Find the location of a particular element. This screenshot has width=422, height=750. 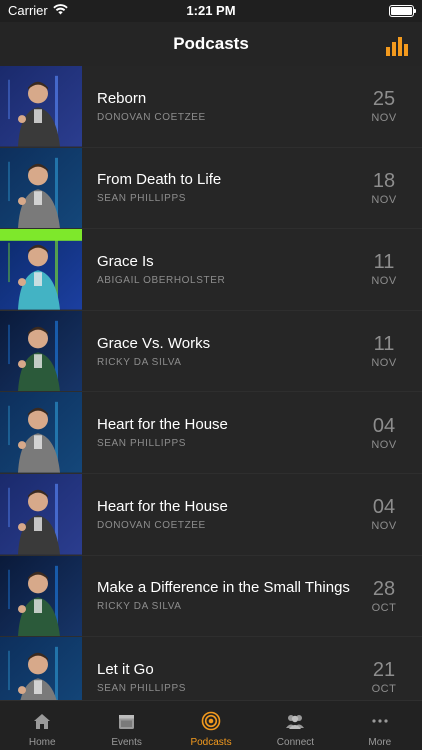

podcast-row: Reborn DONOVAN COETZEE 25 NOV is located at coordinates (211, 107).